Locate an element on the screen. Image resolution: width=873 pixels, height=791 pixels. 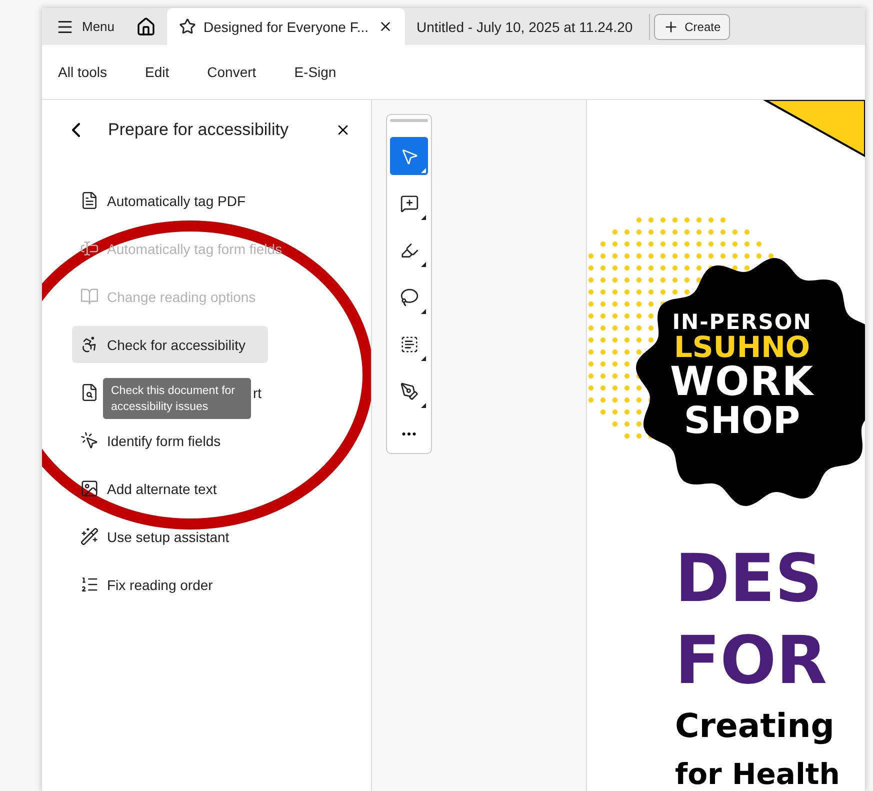
pen-icon is located at coordinates (409, 391).